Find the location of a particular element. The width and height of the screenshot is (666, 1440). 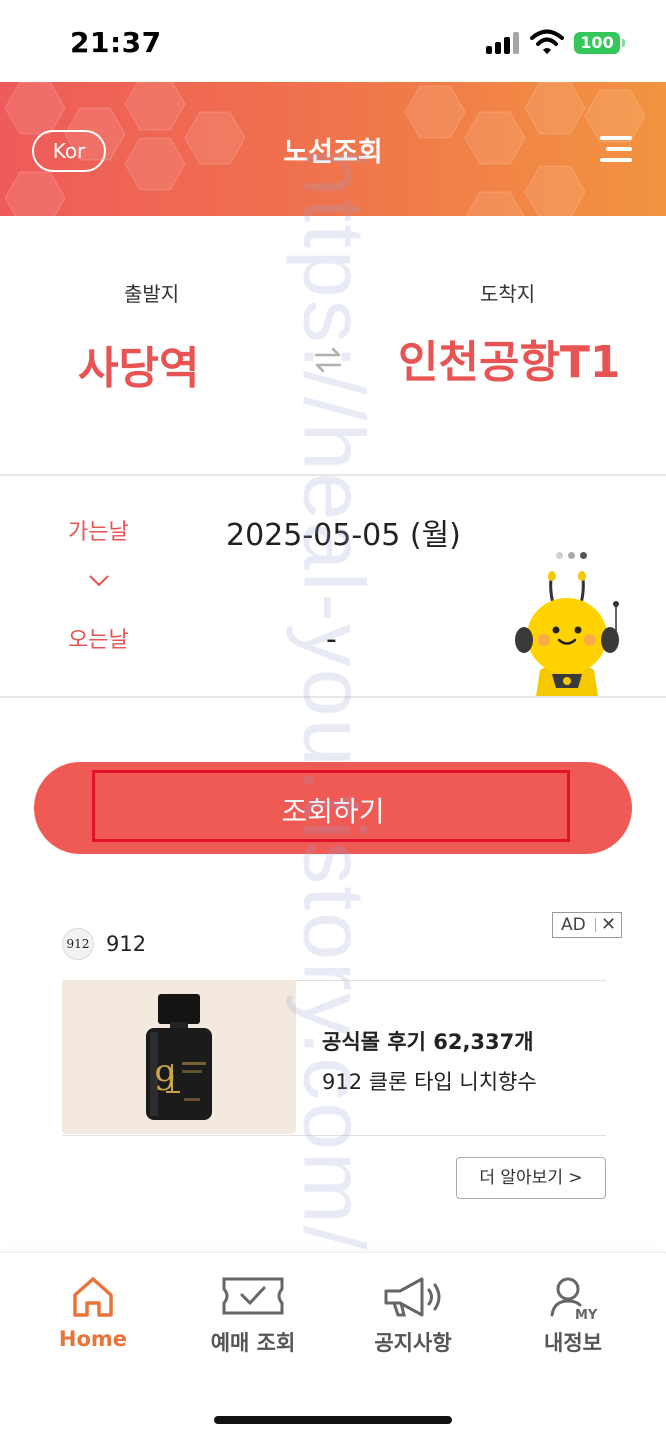

hamburger-menu-icon is located at coordinates (615, 149).